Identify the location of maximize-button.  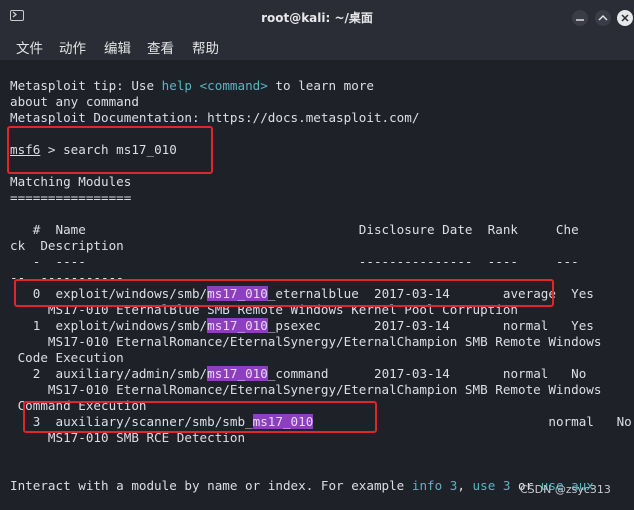
(603, 18).